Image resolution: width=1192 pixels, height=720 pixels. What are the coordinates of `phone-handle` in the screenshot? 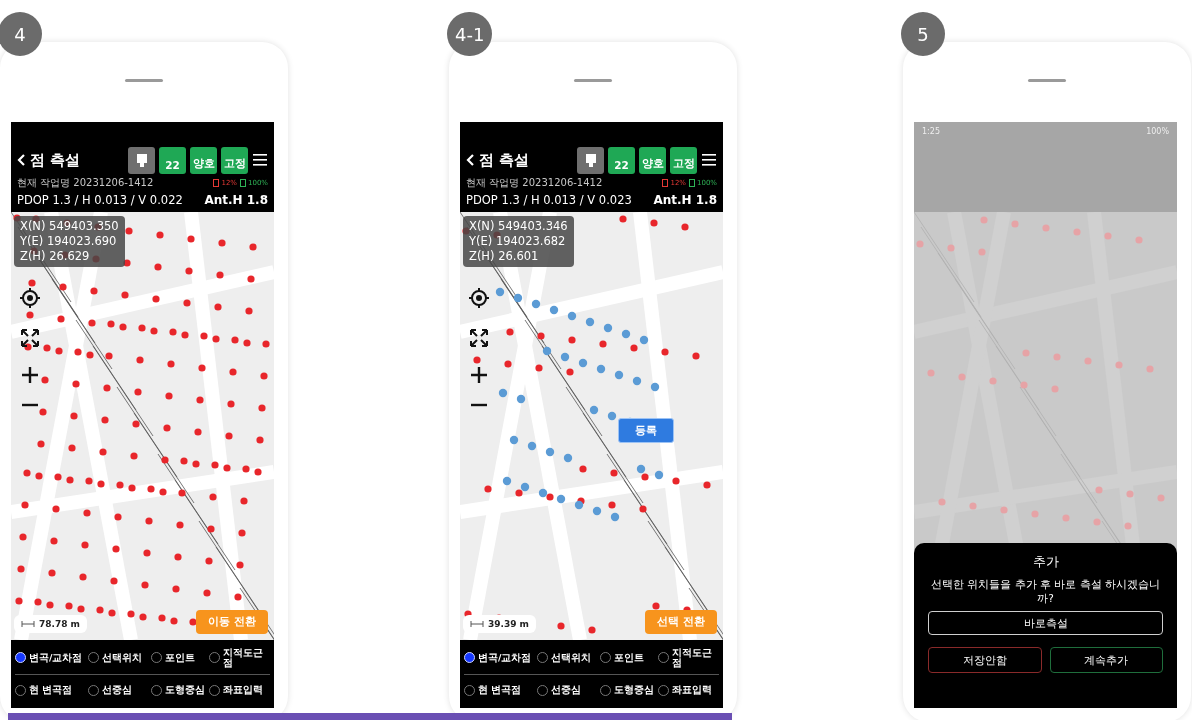 It's located at (1047, 80).